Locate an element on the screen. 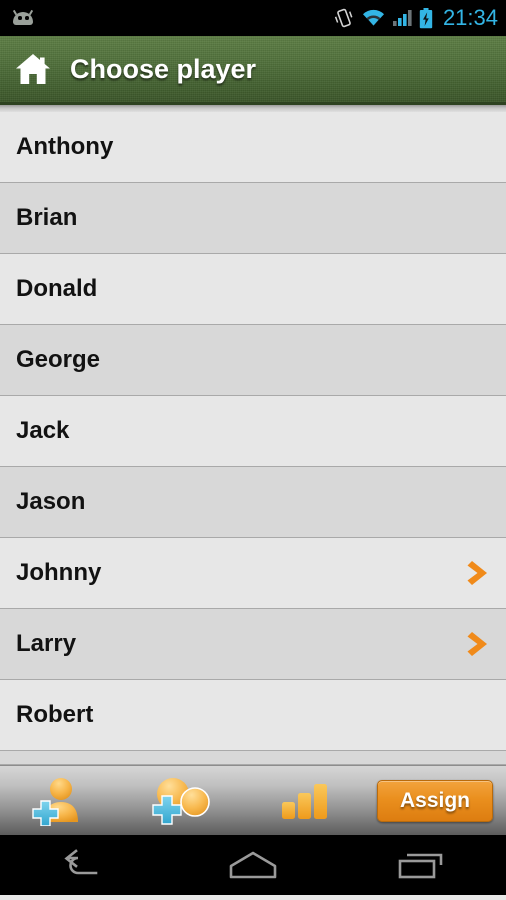  list-item-label: Brian is located at coordinates (47, 217).